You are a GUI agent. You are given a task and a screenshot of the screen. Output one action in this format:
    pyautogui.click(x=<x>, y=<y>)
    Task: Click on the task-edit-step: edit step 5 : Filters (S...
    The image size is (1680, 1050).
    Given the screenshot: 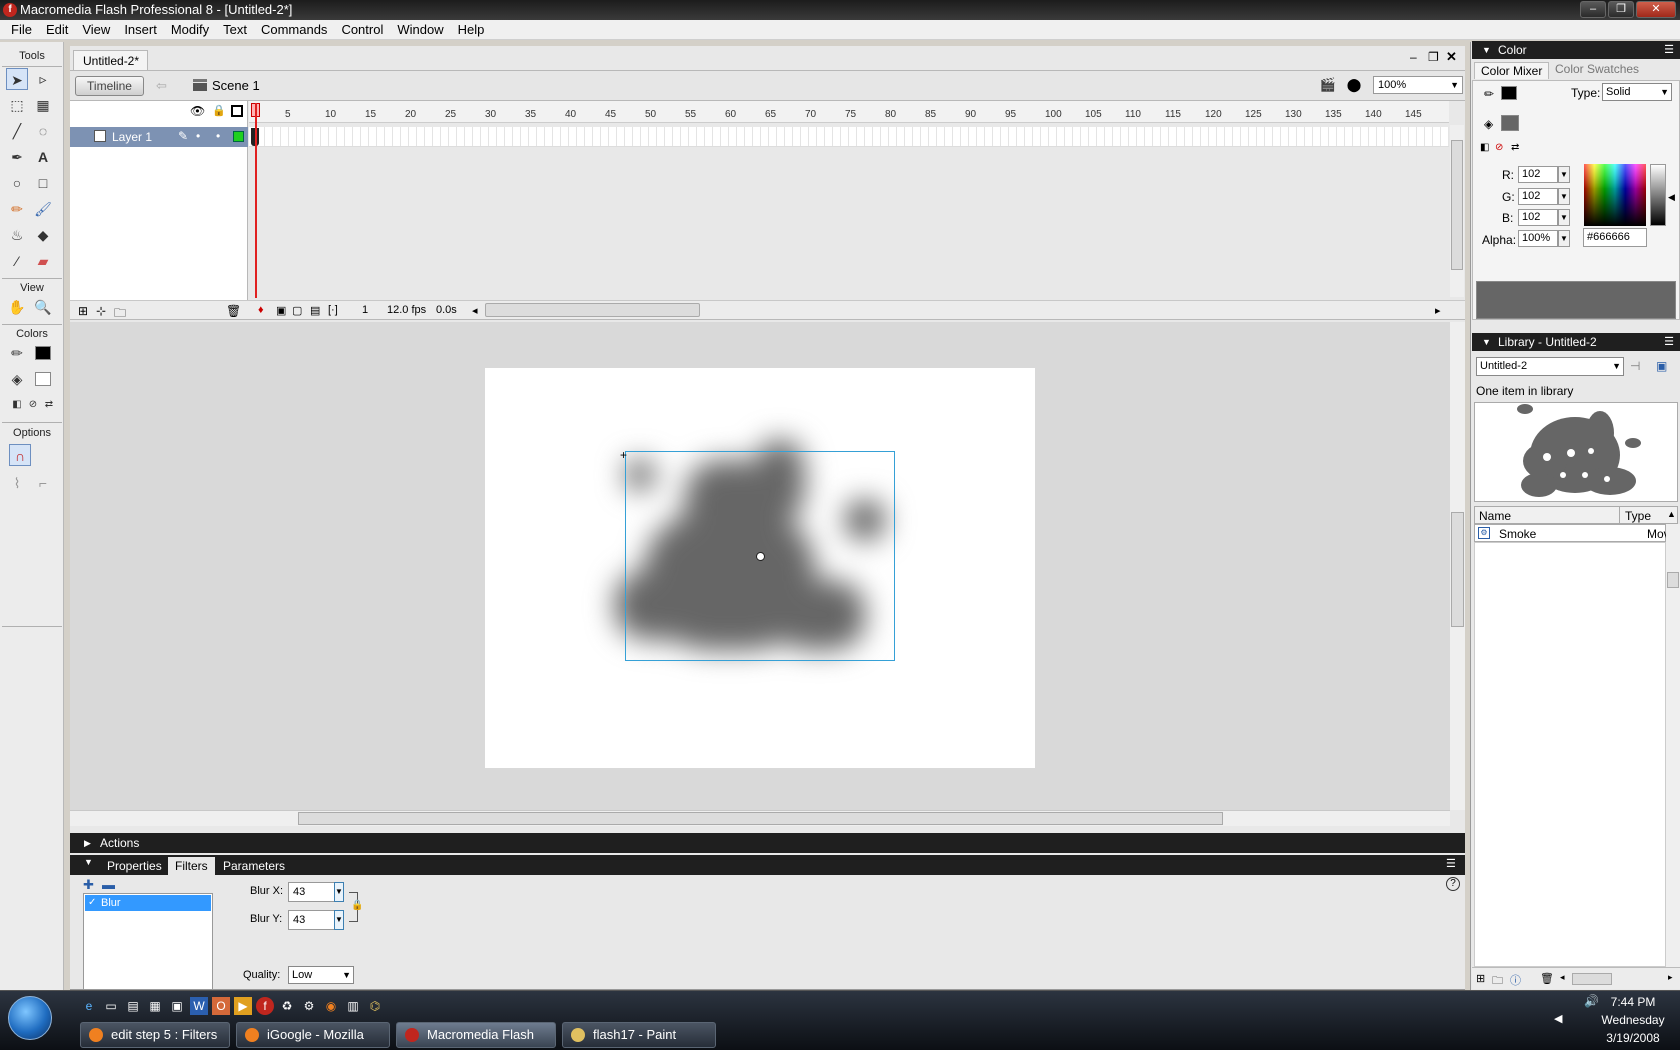 What is the action you would take?
    pyautogui.click(x=155, y=1035)
    